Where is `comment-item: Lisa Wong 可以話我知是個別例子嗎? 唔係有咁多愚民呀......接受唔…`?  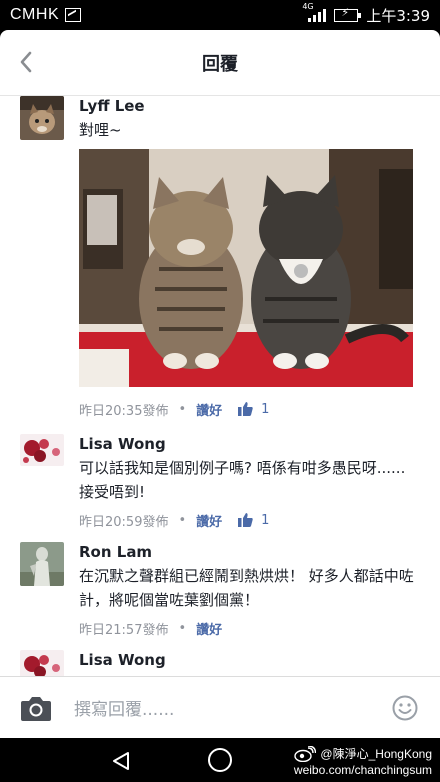
comment-item: Lisa Wong 可以話我知是個別例子嗎? 唔係有咁多愚民呀......接受唔… is located at coordinates (220, 482).